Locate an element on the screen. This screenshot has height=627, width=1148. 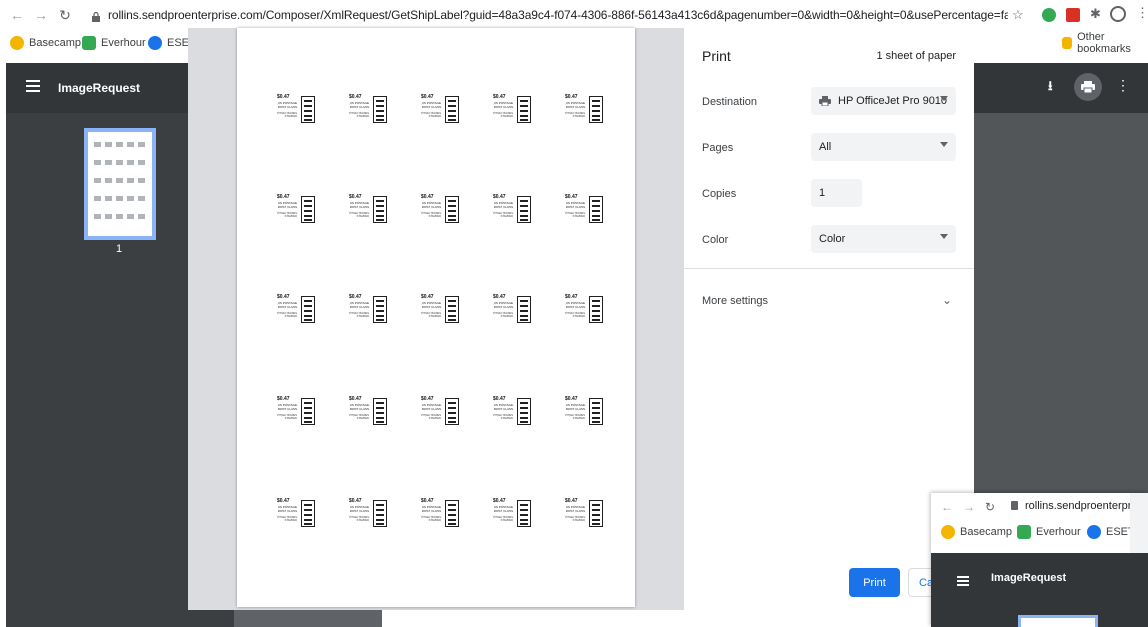
extension-green-icon is located at coordinates (1049, 15).